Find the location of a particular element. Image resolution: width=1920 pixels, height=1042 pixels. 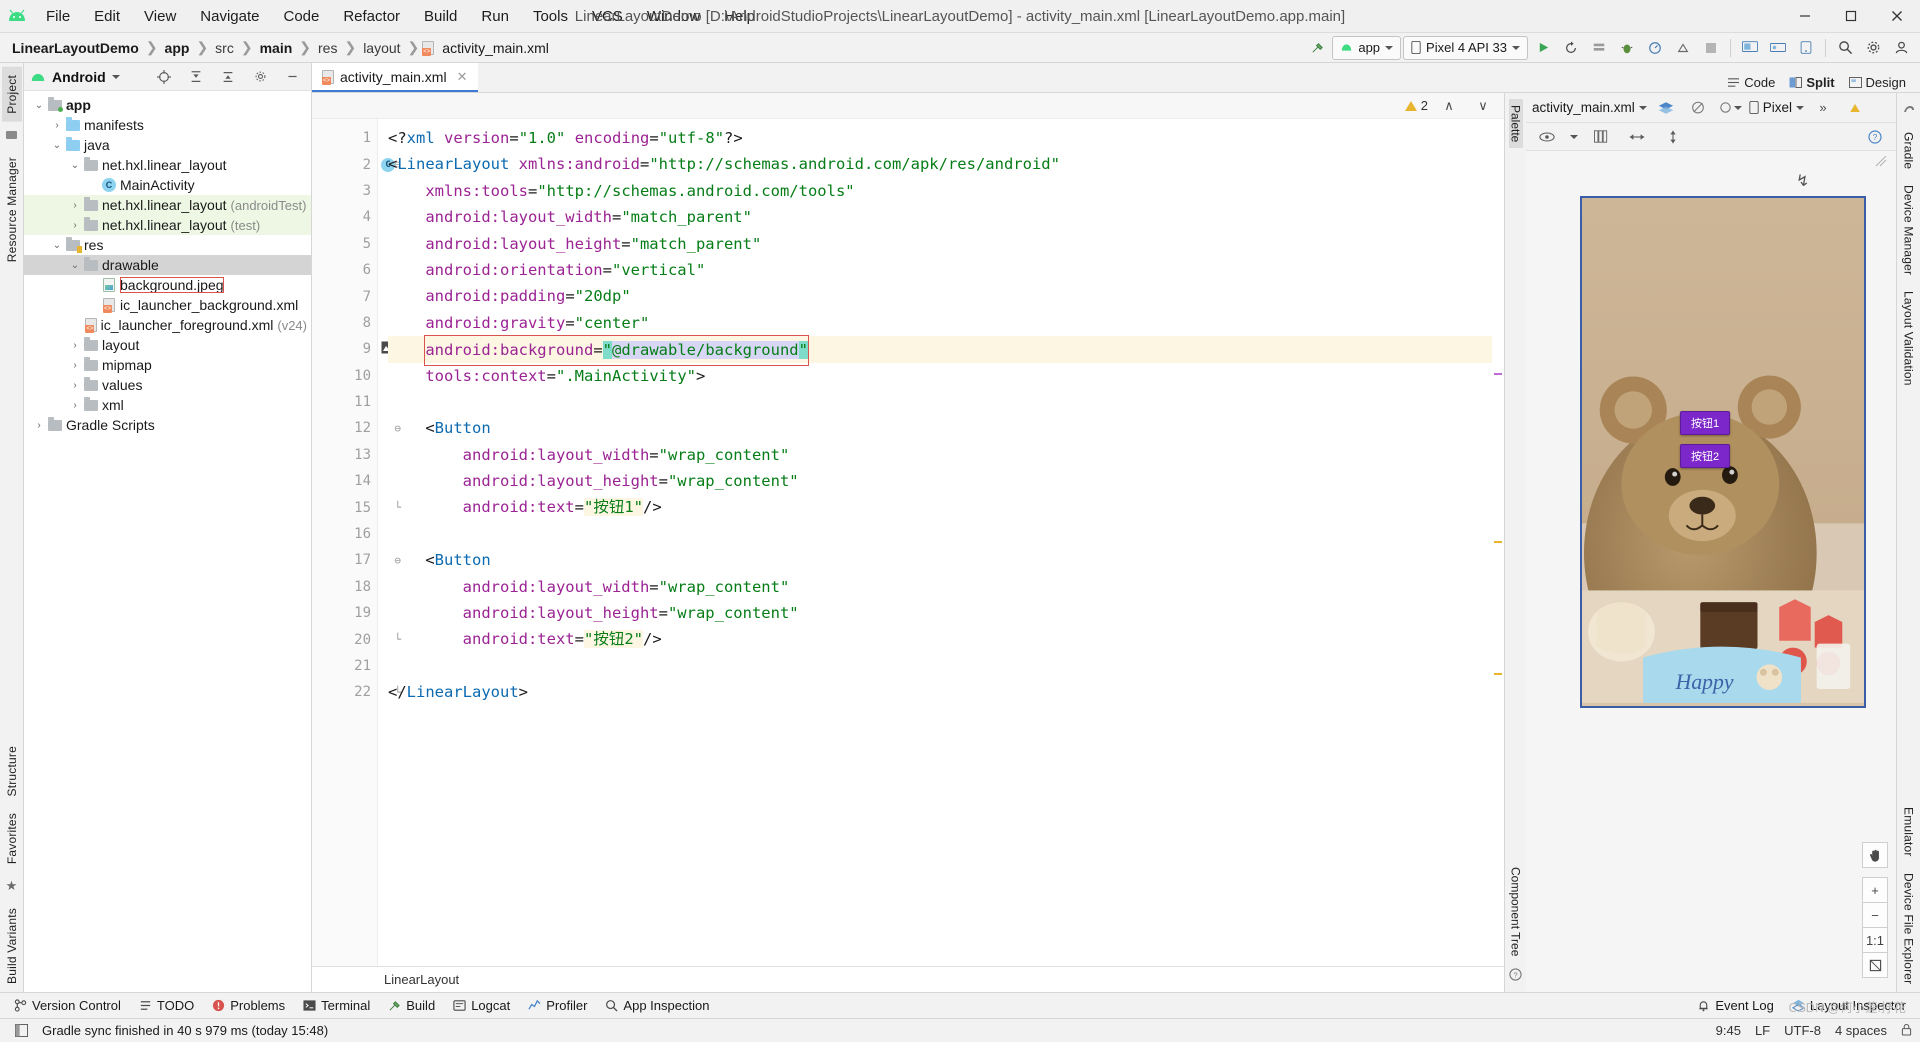

line-number: 11 is located at coordinates (344, 402).